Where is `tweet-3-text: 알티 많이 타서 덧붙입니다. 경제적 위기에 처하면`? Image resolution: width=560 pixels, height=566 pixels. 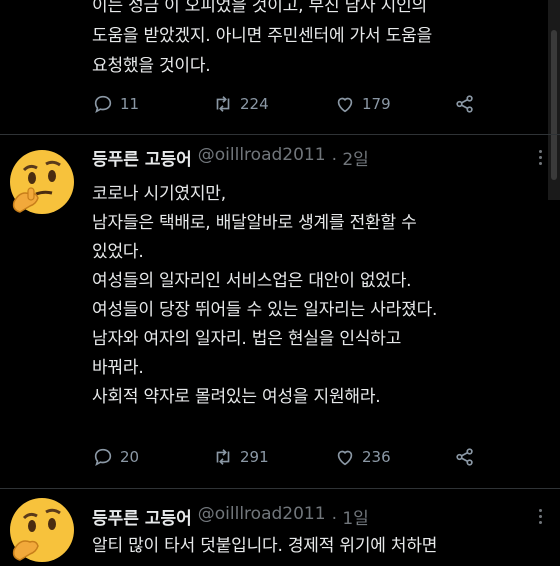
tweet-3-text: 알티 많이 타서 덧붙입니다. 경제적 위기에 처하면 is located at coordinates (264, 546).